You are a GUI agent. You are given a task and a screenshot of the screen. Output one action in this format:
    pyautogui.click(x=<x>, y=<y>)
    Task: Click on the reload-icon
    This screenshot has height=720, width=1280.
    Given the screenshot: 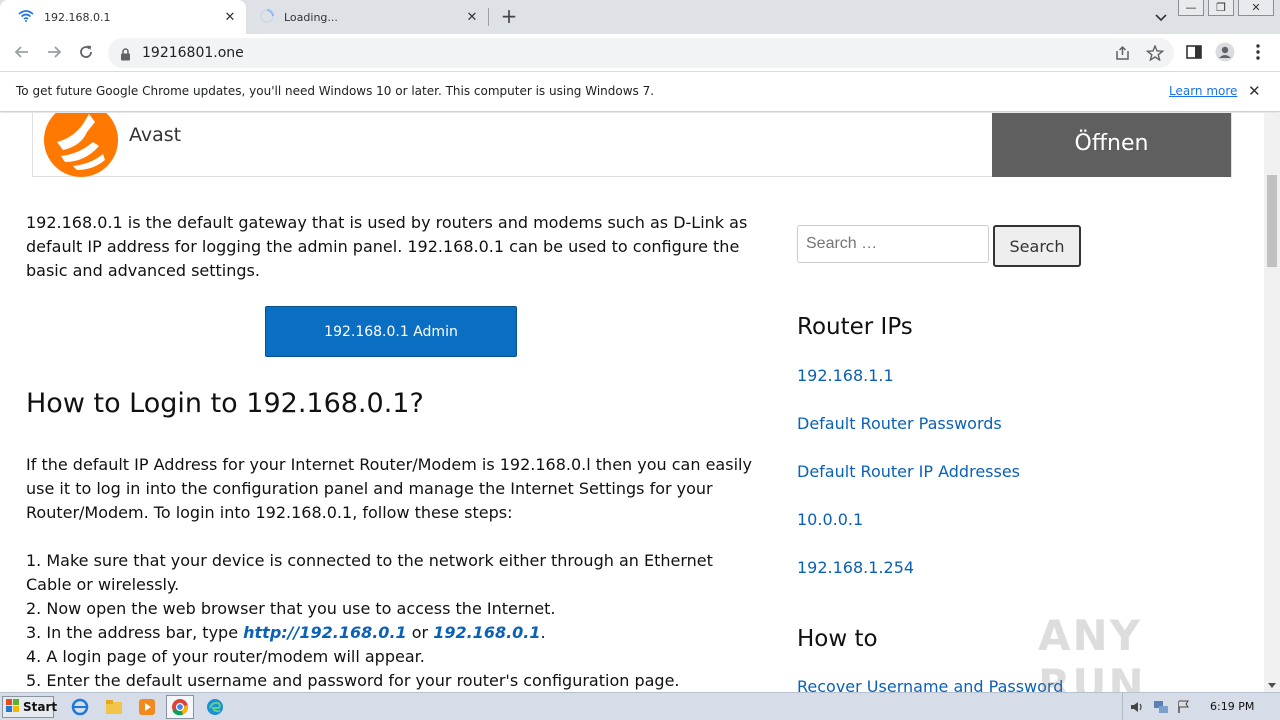 What is the action you would take?
    pyautogui.click(x=86, y=51)
    